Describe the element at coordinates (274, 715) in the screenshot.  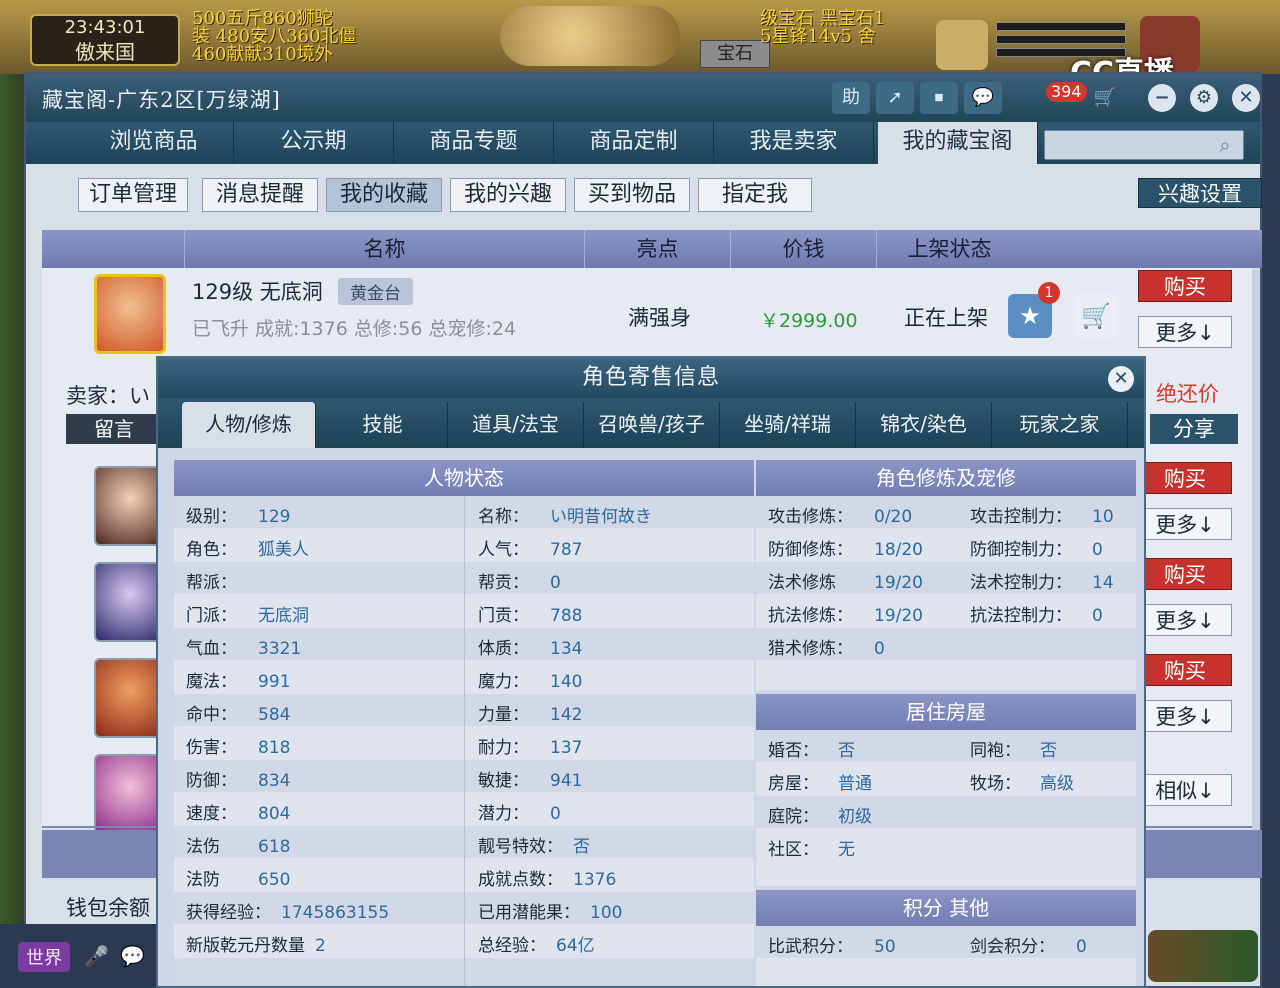
I see `stat-value: 584` at that location.